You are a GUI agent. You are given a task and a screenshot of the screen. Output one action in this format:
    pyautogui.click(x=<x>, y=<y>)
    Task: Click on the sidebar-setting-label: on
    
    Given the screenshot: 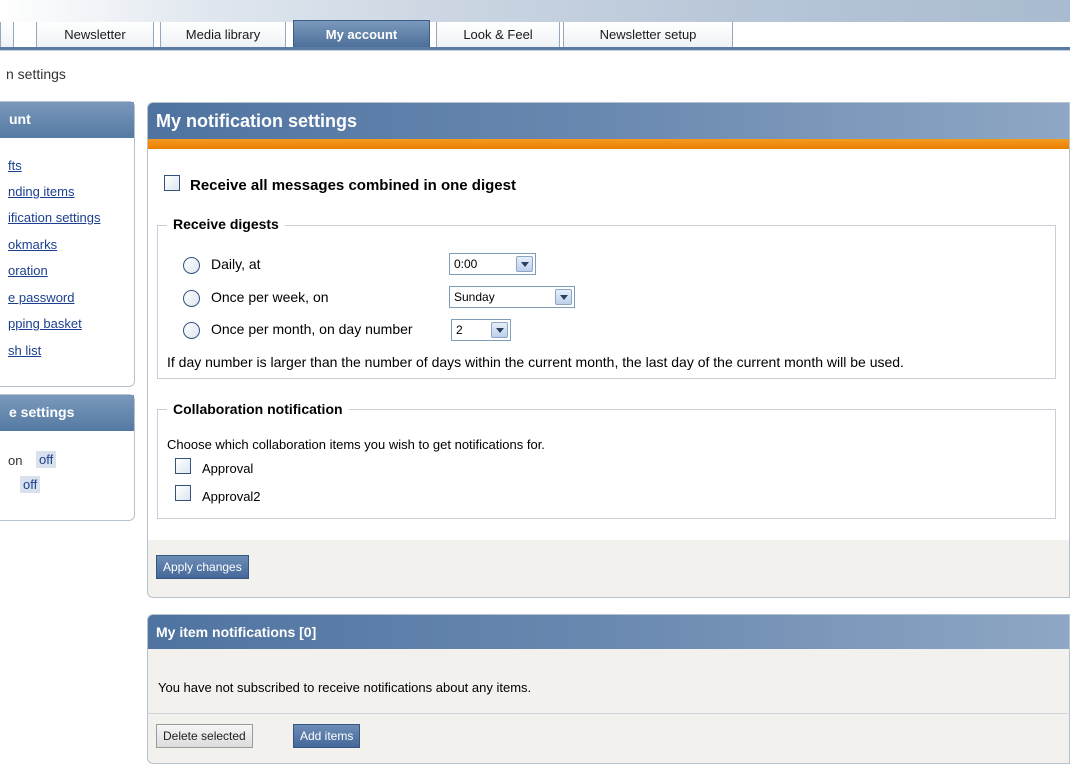 What is the action you would take?
    pyautogui.click(x=15, y=460)
    